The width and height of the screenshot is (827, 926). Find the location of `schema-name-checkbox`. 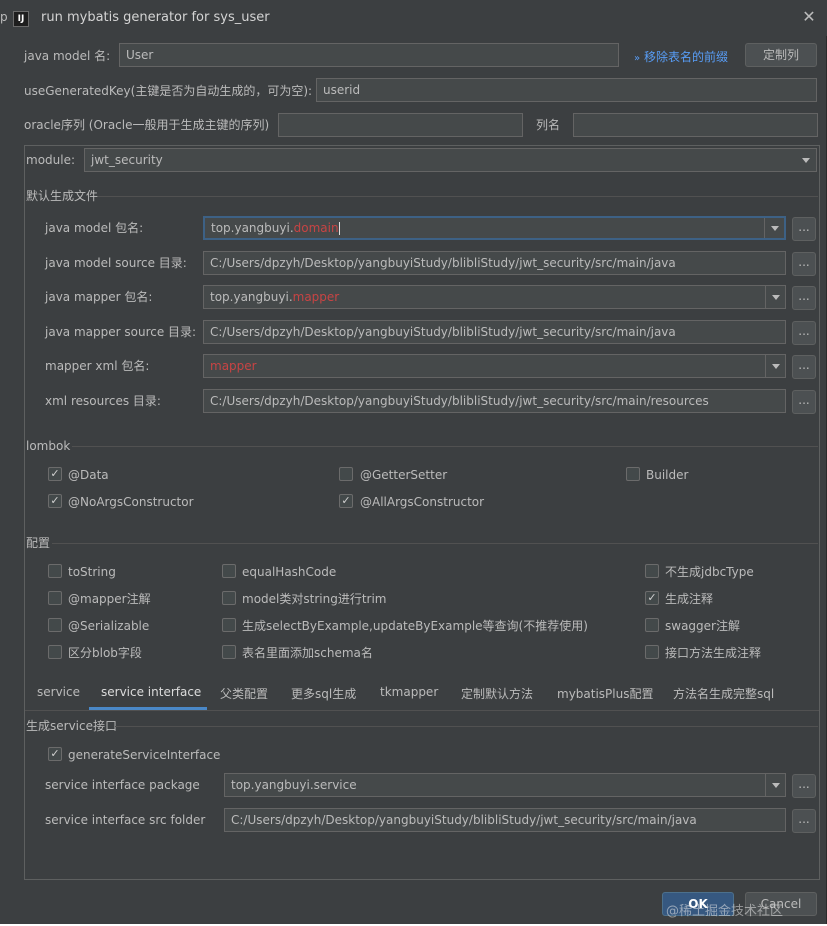

schema-name-checkbox is located at coordinates (229, 652).